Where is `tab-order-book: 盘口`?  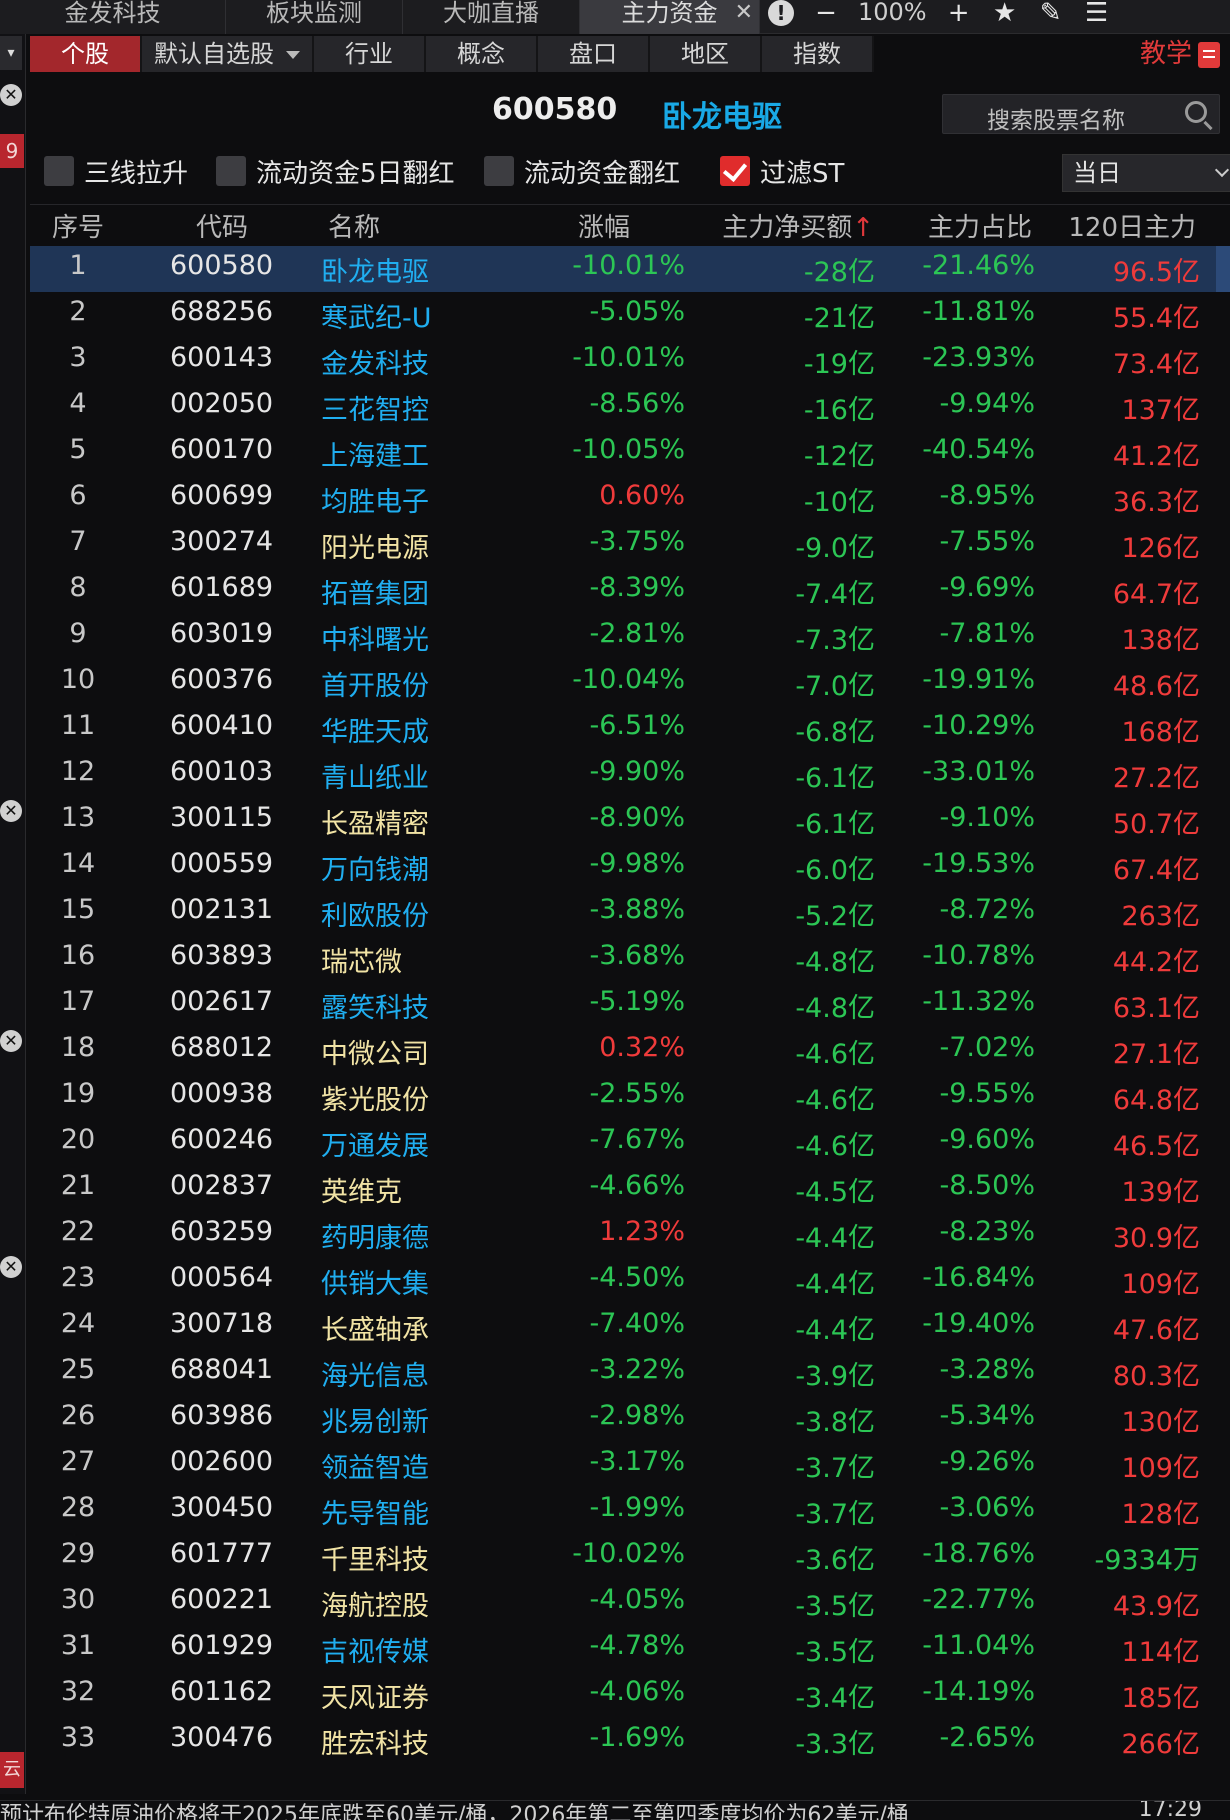 tab-order-book: 盘口 is located at coordinates (594, 54).